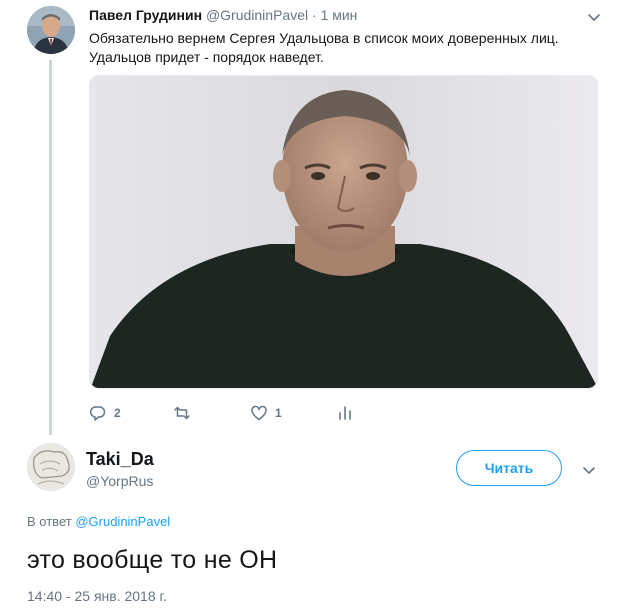 The height and width of the screenshot is (608, 620). I want to click on tweet1-header: Павел Грудинин @GrudininPavel · 1 мин, so click(223, 15).